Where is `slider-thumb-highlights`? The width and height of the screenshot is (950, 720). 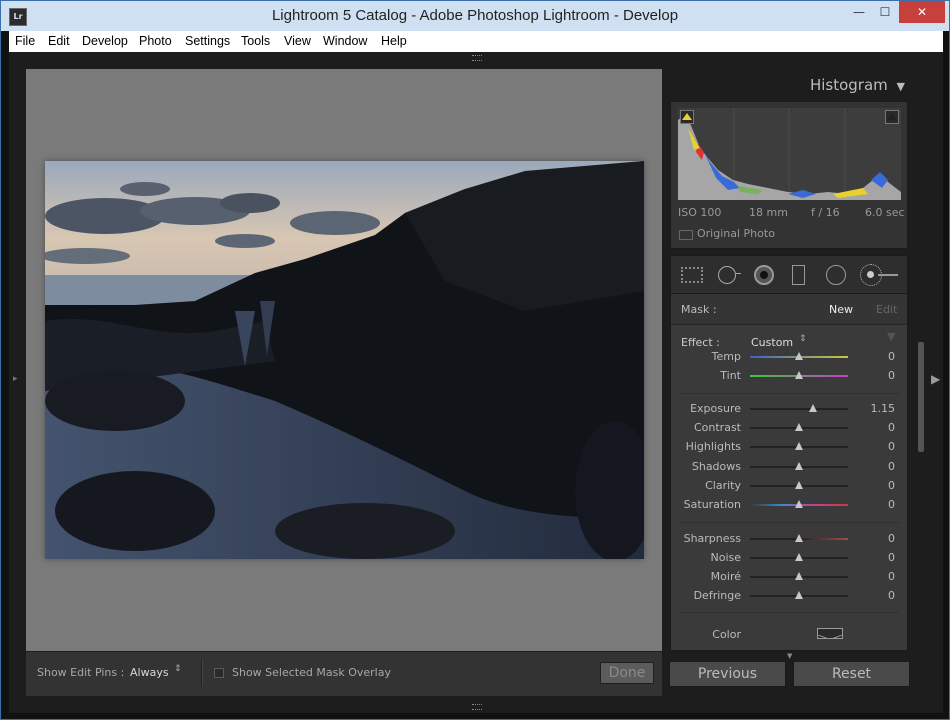 slider-thumb-highlights is located at coordinates (799, 446).